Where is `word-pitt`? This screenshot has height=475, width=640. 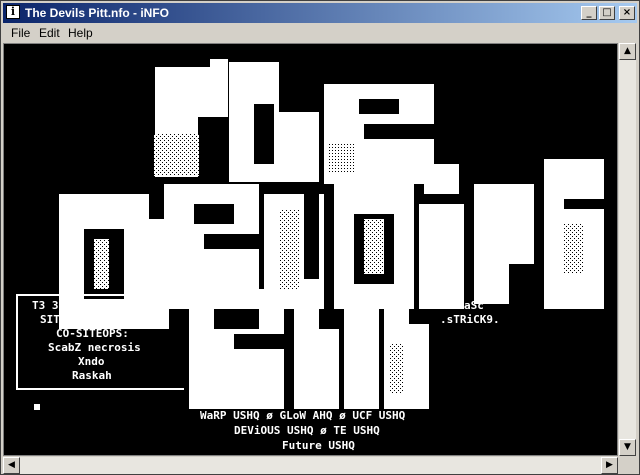
word-pitt is located at coordinates (309, 349).